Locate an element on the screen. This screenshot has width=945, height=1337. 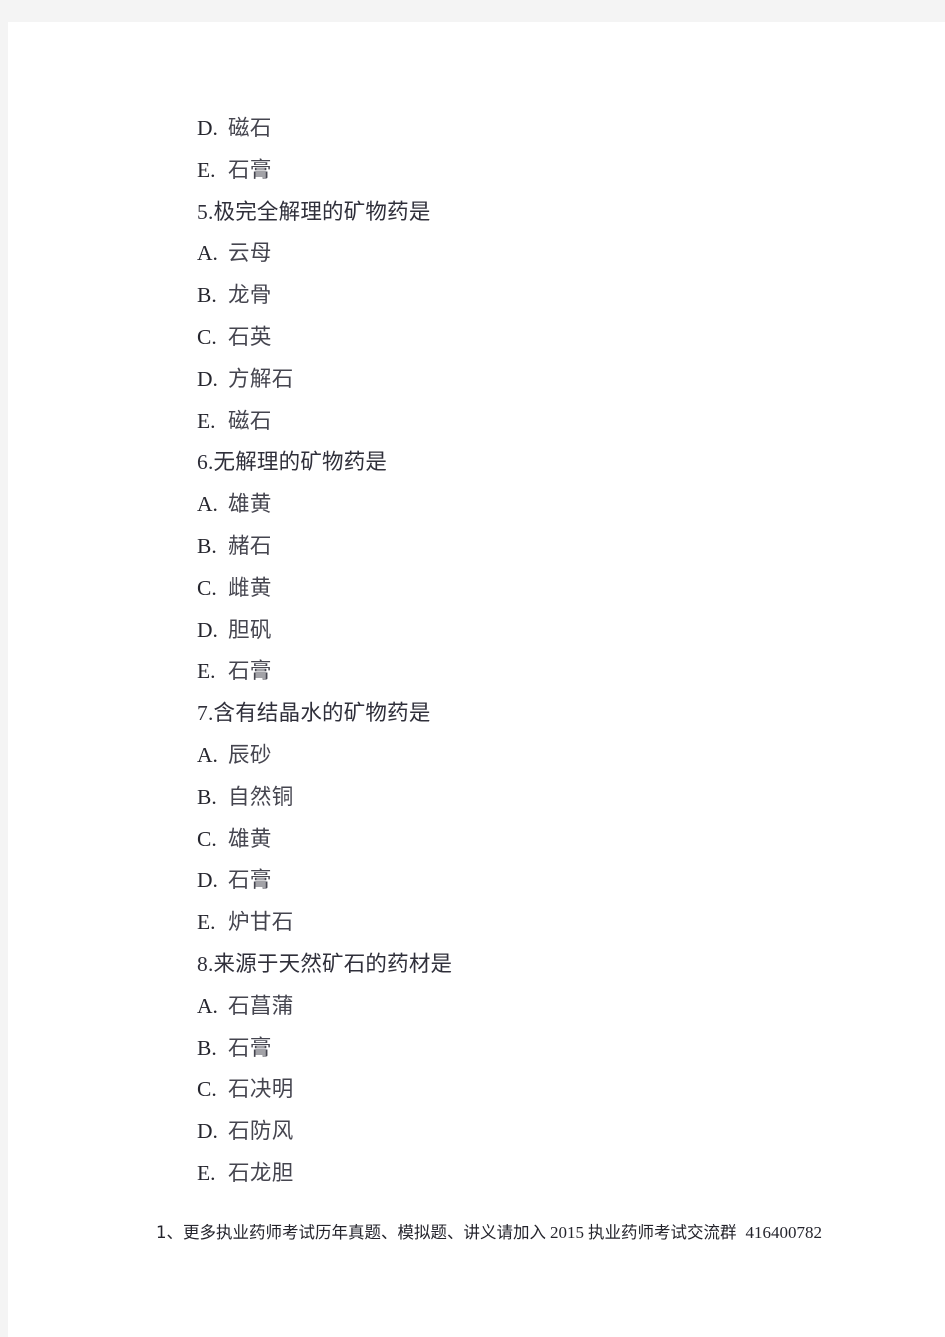
page-left-margin-band is located at coordinates (4, 679).